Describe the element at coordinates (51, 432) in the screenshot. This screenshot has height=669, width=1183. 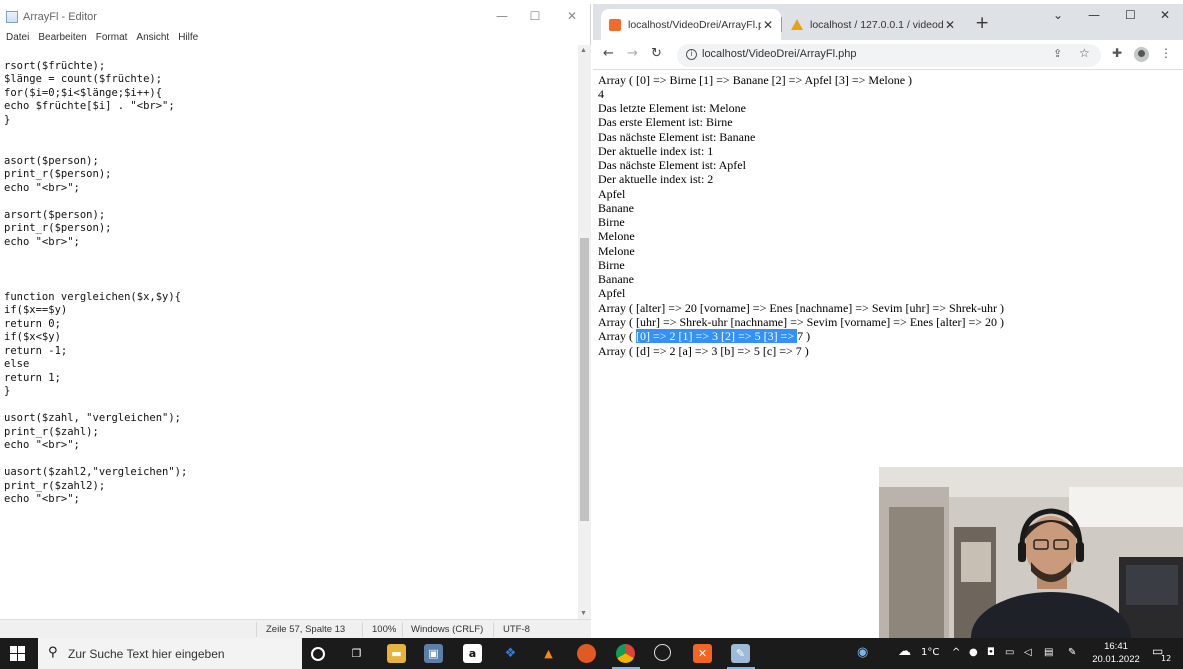
I see `code-line: print_r($zahl);` at that location.